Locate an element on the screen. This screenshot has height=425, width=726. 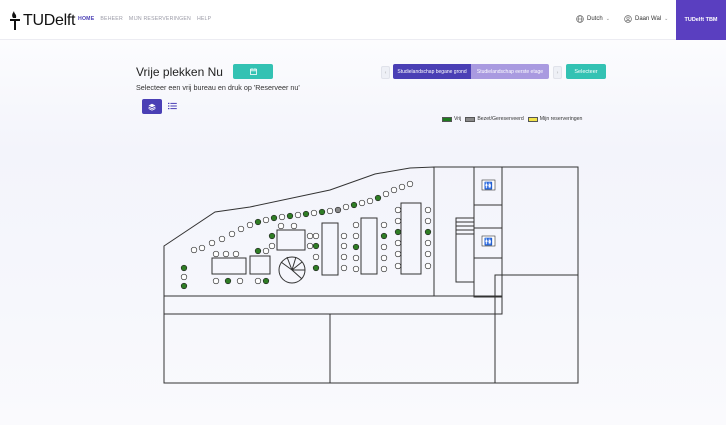
stairs is located at coordinates (465, 250).